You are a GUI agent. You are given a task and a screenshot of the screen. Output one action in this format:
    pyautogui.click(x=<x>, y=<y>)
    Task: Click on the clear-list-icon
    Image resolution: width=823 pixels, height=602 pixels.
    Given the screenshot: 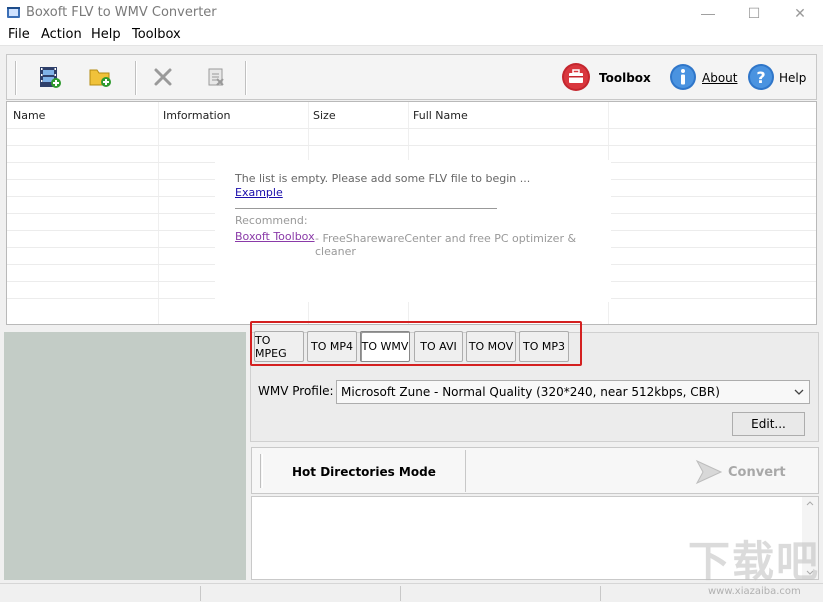 What is the action you would take?
    pyautogui.click(x=216, y=77)
    